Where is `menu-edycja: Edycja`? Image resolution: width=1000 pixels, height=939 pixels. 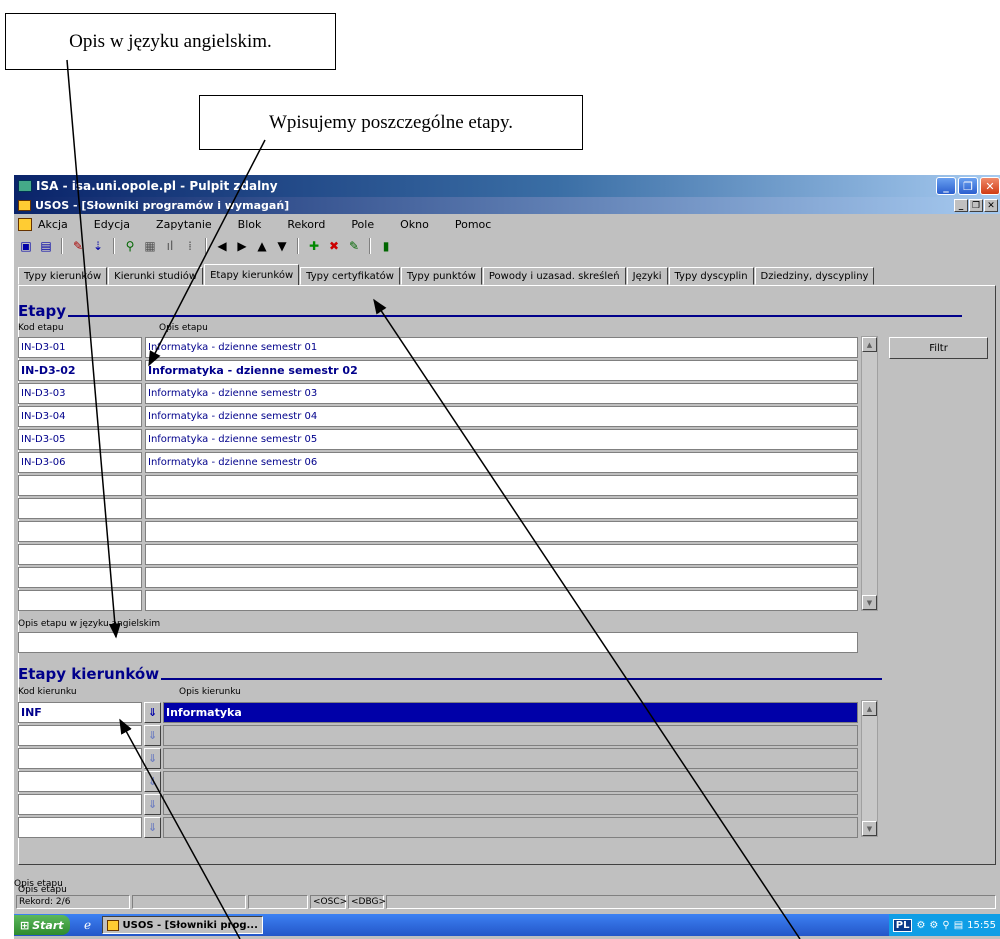
menu-edycja: Edycja is located at coordinates (112, 224).